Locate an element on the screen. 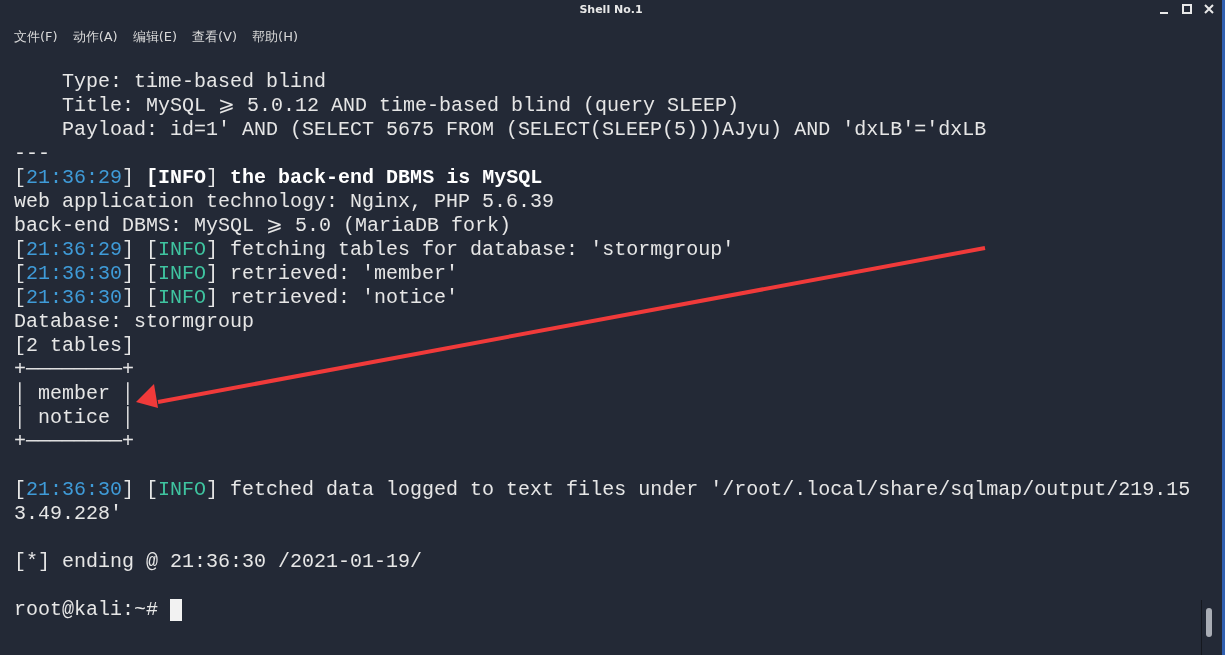  close-icon is located at coordinates (1209, 9).